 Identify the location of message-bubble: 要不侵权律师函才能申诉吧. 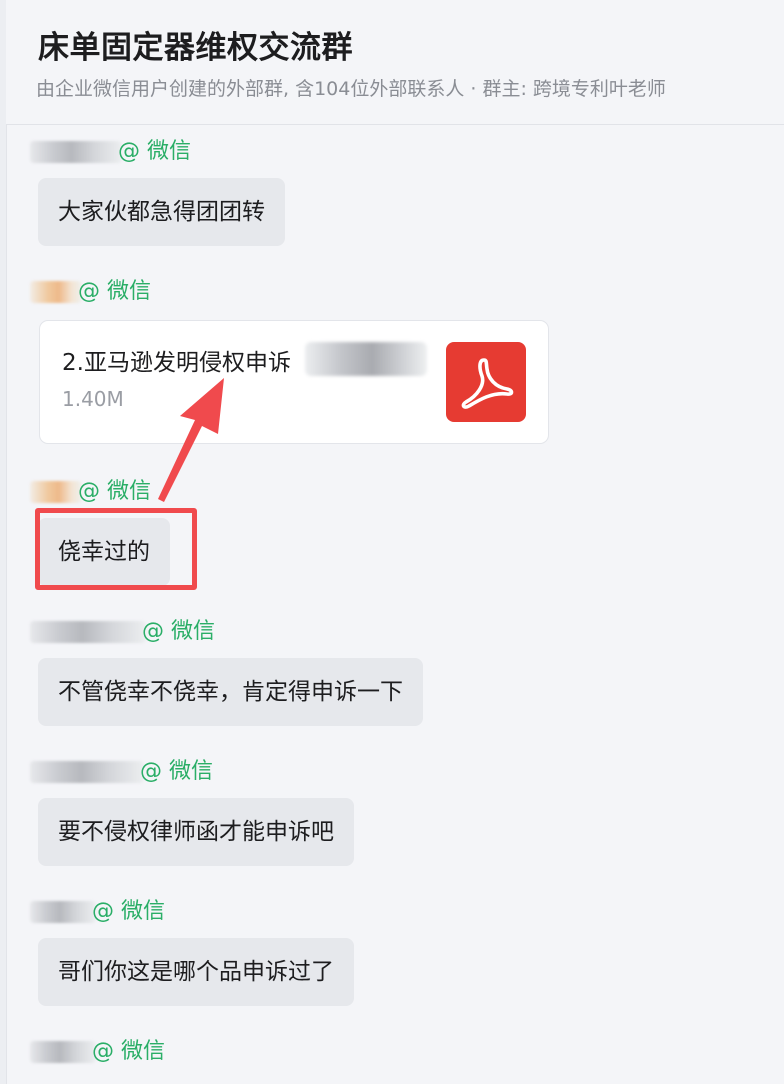
(196, 832).